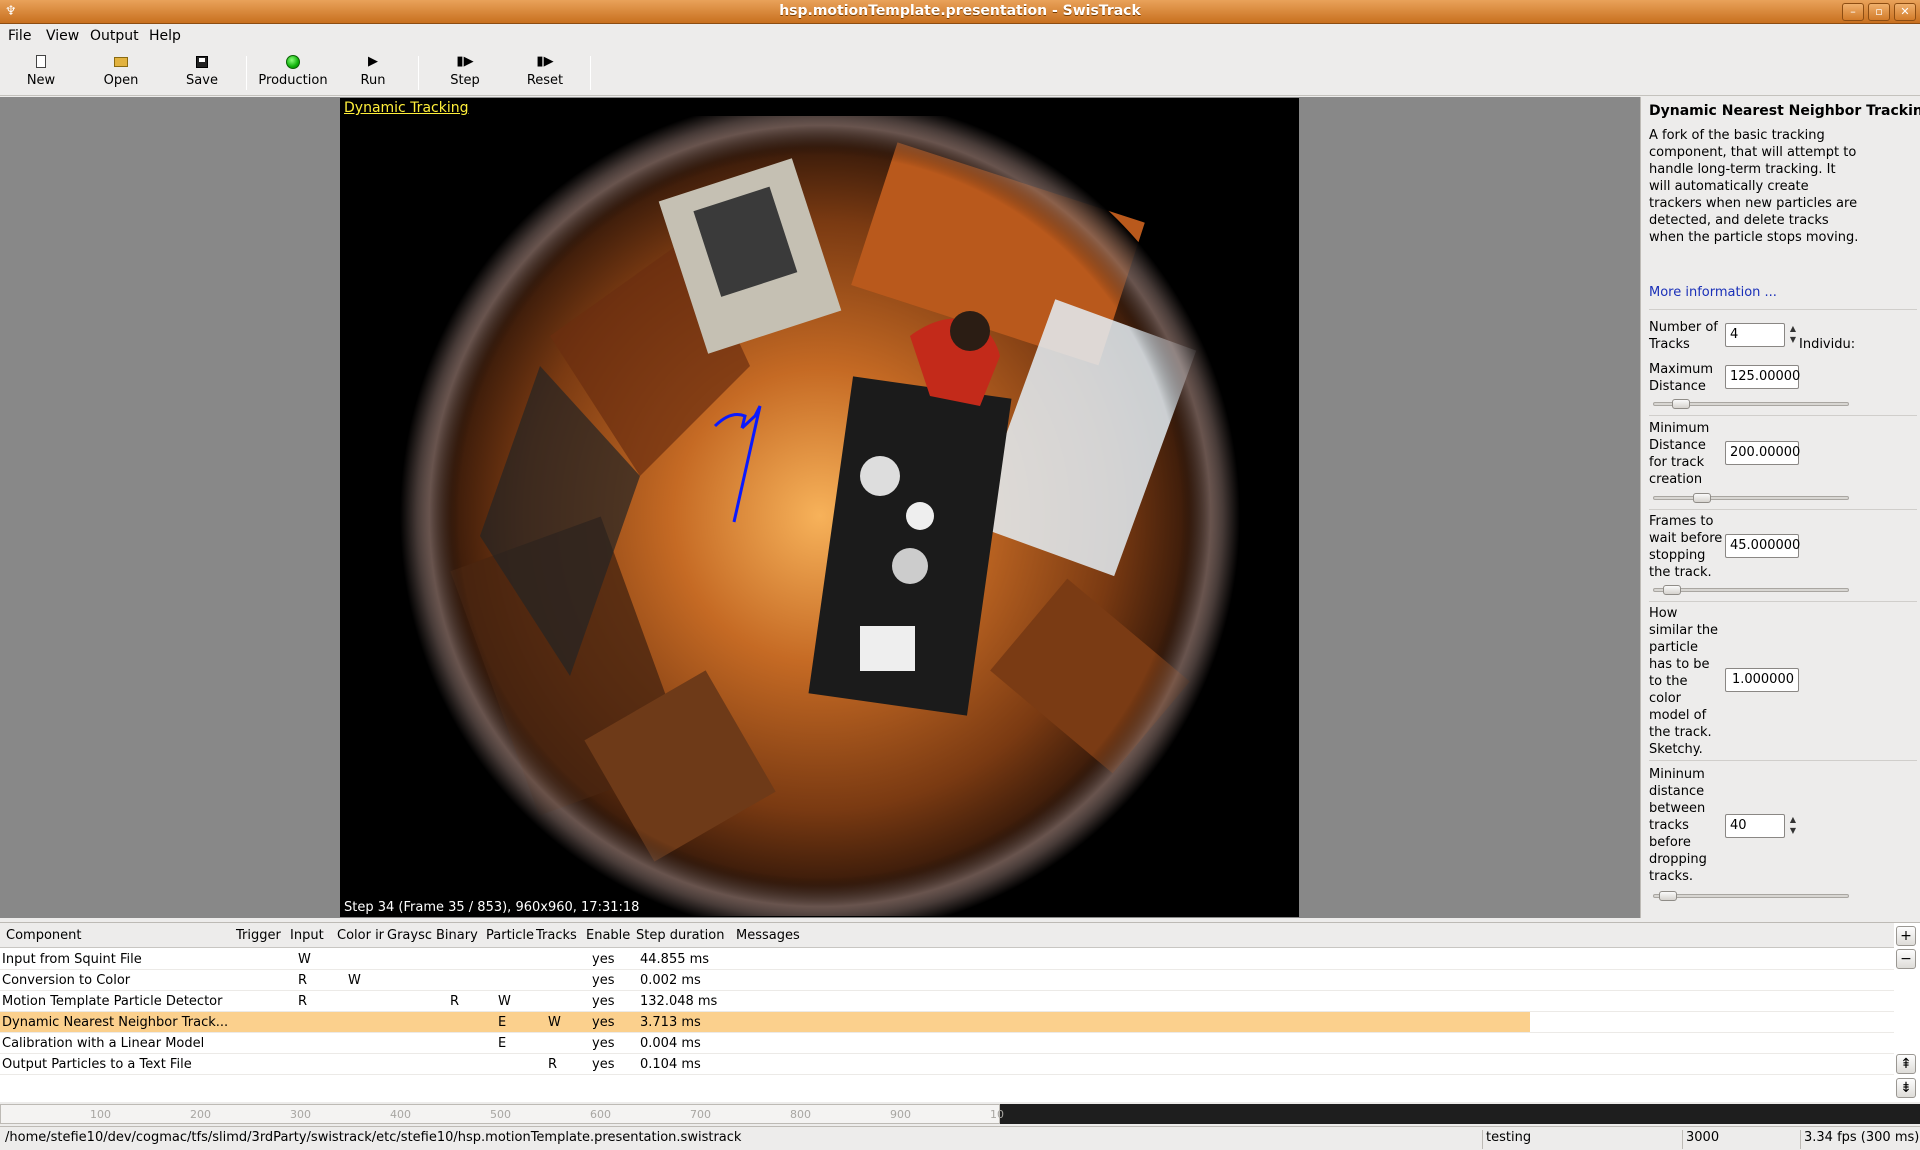 The height and width of the screenshot is (1150, 1920). What do you see at coordinates (1762, 453) in the screenshot?
I see `min-distance-creation-input: 200.00000` at bounding box center [1762, 453].